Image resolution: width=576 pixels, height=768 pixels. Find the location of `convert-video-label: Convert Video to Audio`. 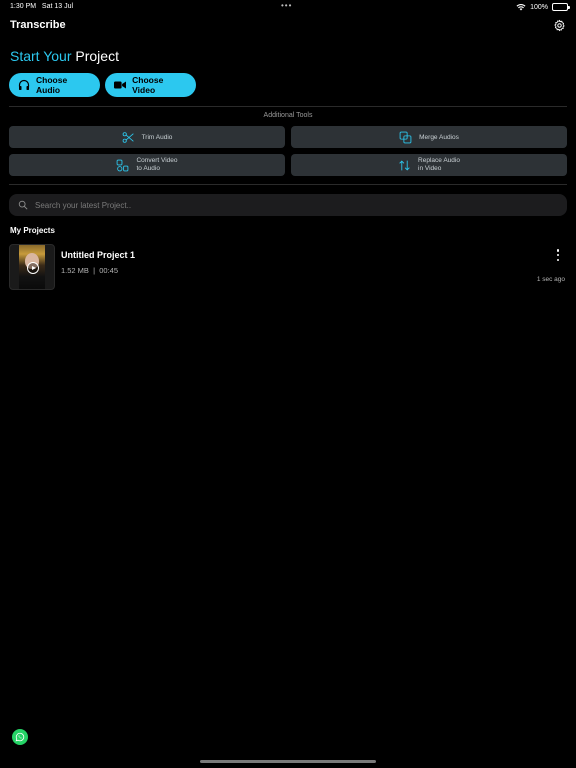

convert-video-label: Convert Video to Audio is located at coordinates (156, 165).